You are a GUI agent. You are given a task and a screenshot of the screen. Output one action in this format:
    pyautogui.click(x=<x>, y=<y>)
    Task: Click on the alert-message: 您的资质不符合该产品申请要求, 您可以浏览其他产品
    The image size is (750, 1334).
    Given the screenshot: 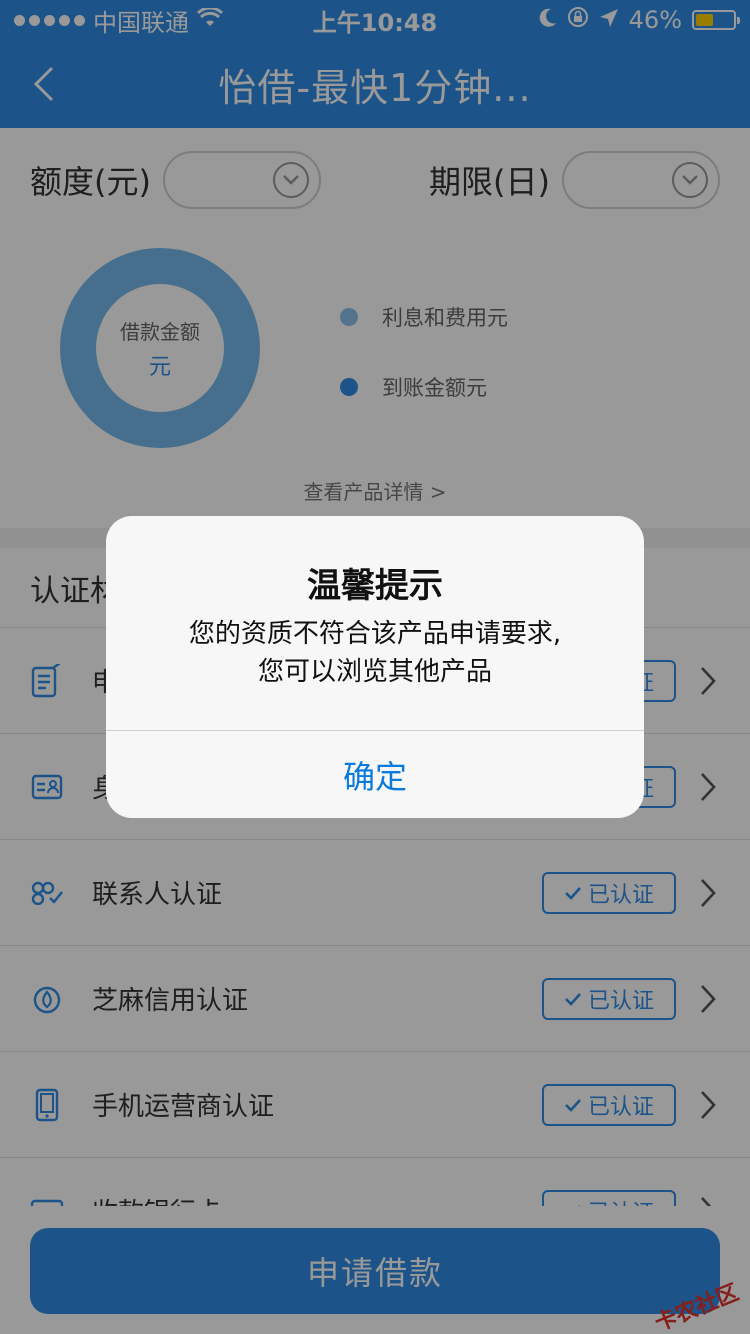 What is the action you would take?
    pyautogui.click(x=375, y=653)
    